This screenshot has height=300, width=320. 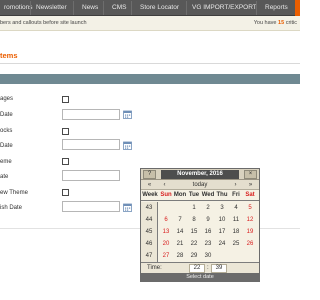 What do you see at coordinates (117, 8) in the screenshot?
I see `nav-item-cms: CMS` at bounding box center [117, 8].